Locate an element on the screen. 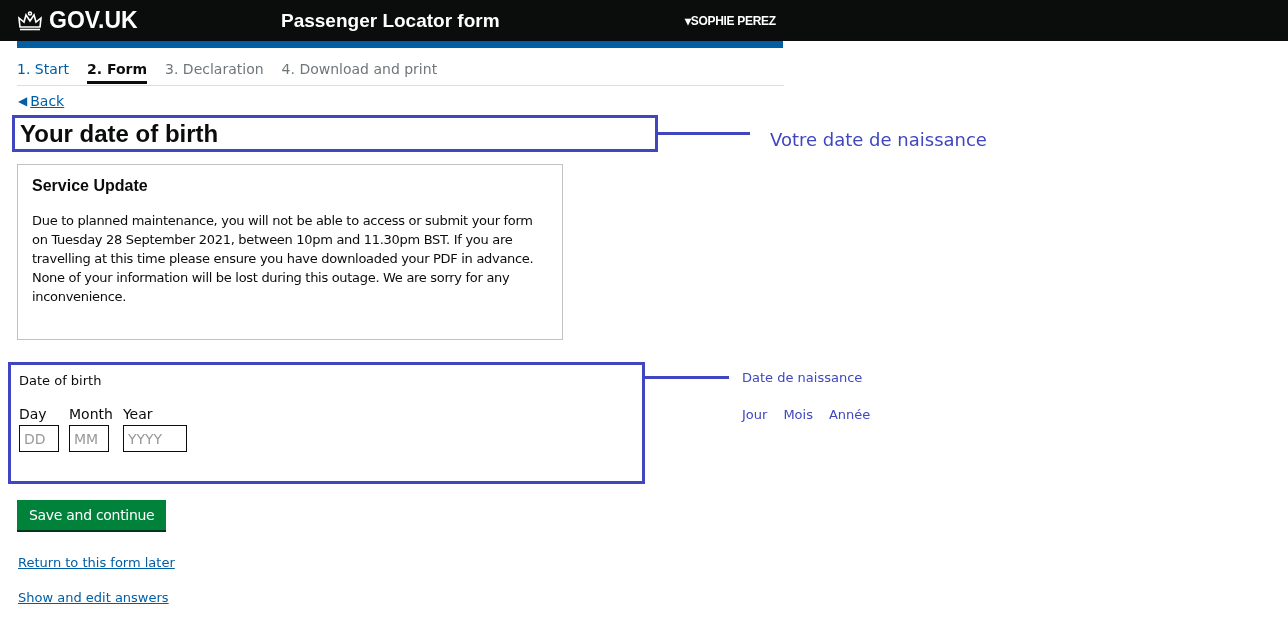  field-legend: Date of birth is located at coordinates (326, 380).